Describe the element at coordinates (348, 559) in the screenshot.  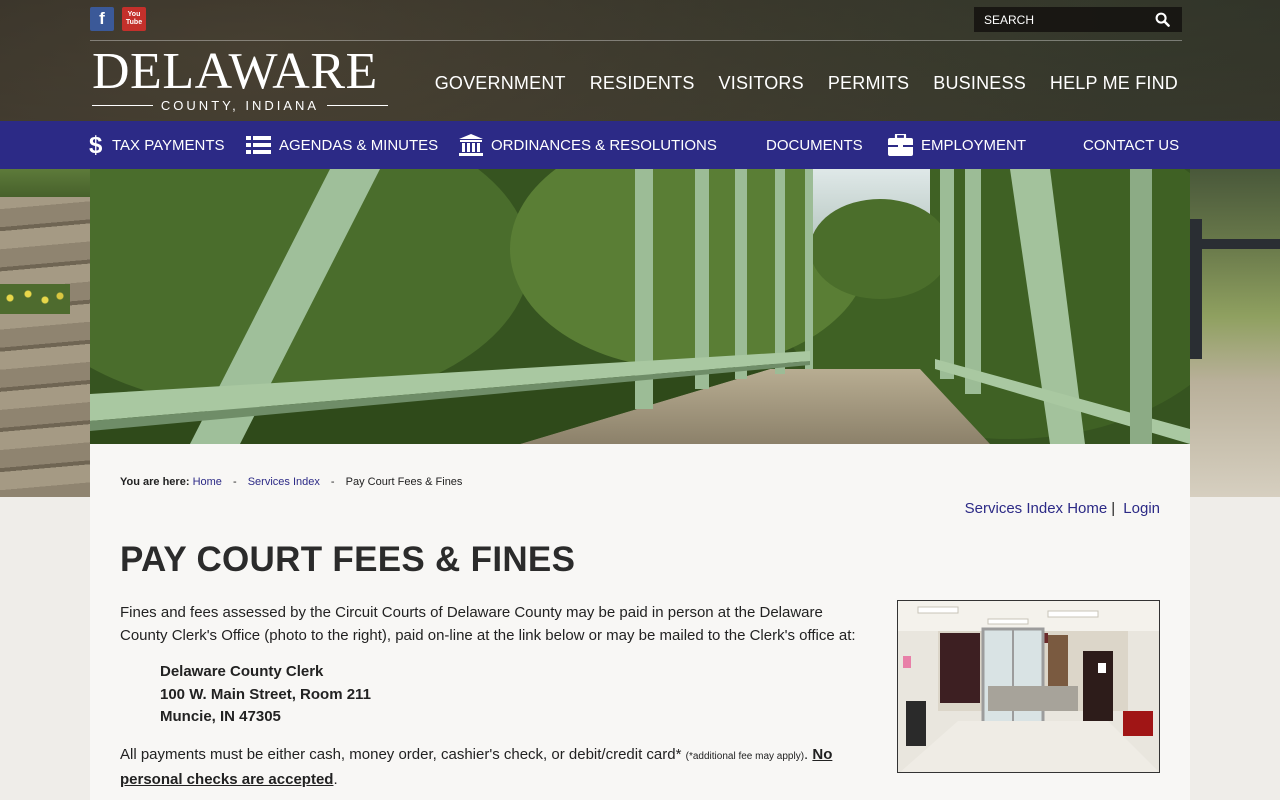
I see `page-title: PAY COURT FEES & FINES` at that location.